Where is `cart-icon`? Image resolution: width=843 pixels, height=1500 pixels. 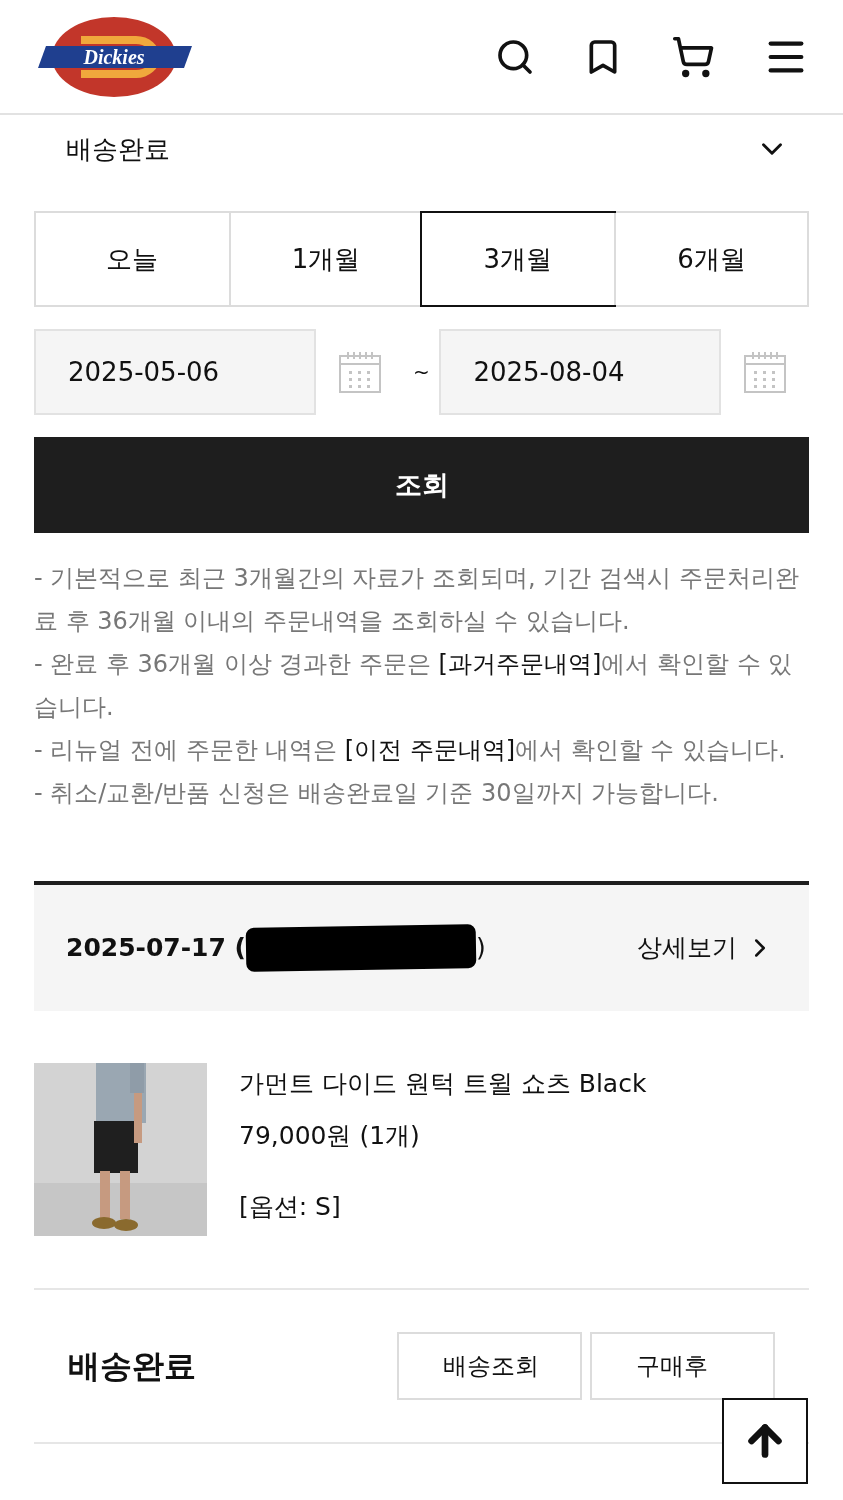 cart-icon is located at coordinates (693, 56).